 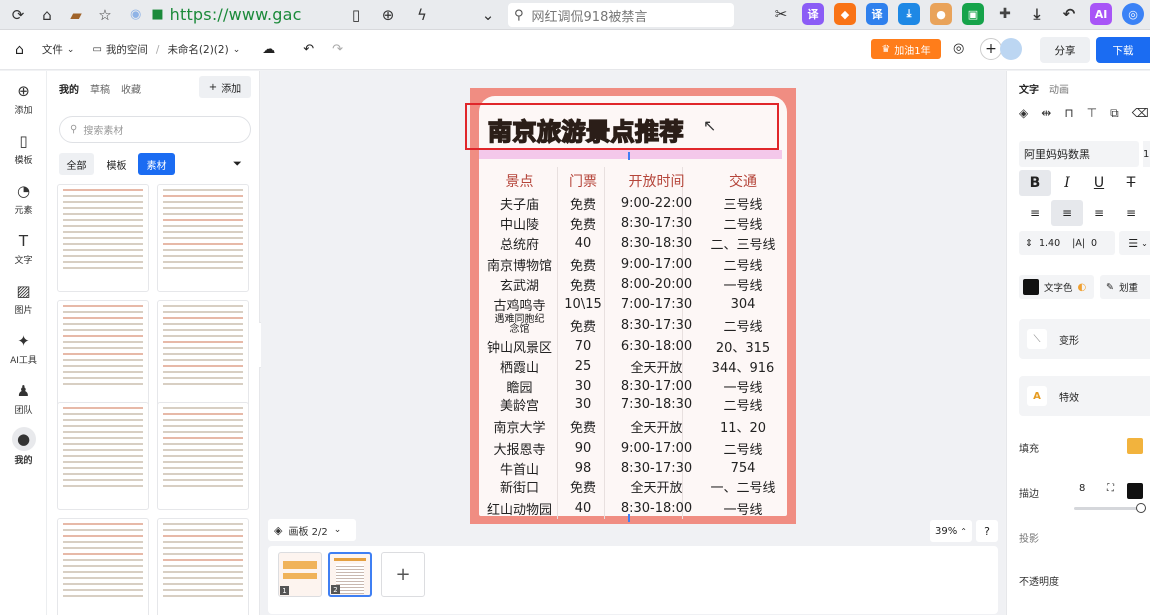 What do you see at coordinates (23, 348) in the screenshot?
I see `rail-item-ai-tools: ✦ AI工具` at bounding box center [23, 348].